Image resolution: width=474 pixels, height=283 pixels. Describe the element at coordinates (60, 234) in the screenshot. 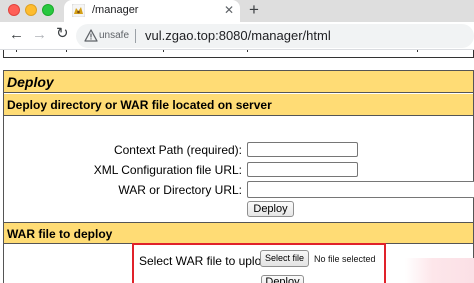

I see `war-upload-header-text: WAR file to deploy` at that location.